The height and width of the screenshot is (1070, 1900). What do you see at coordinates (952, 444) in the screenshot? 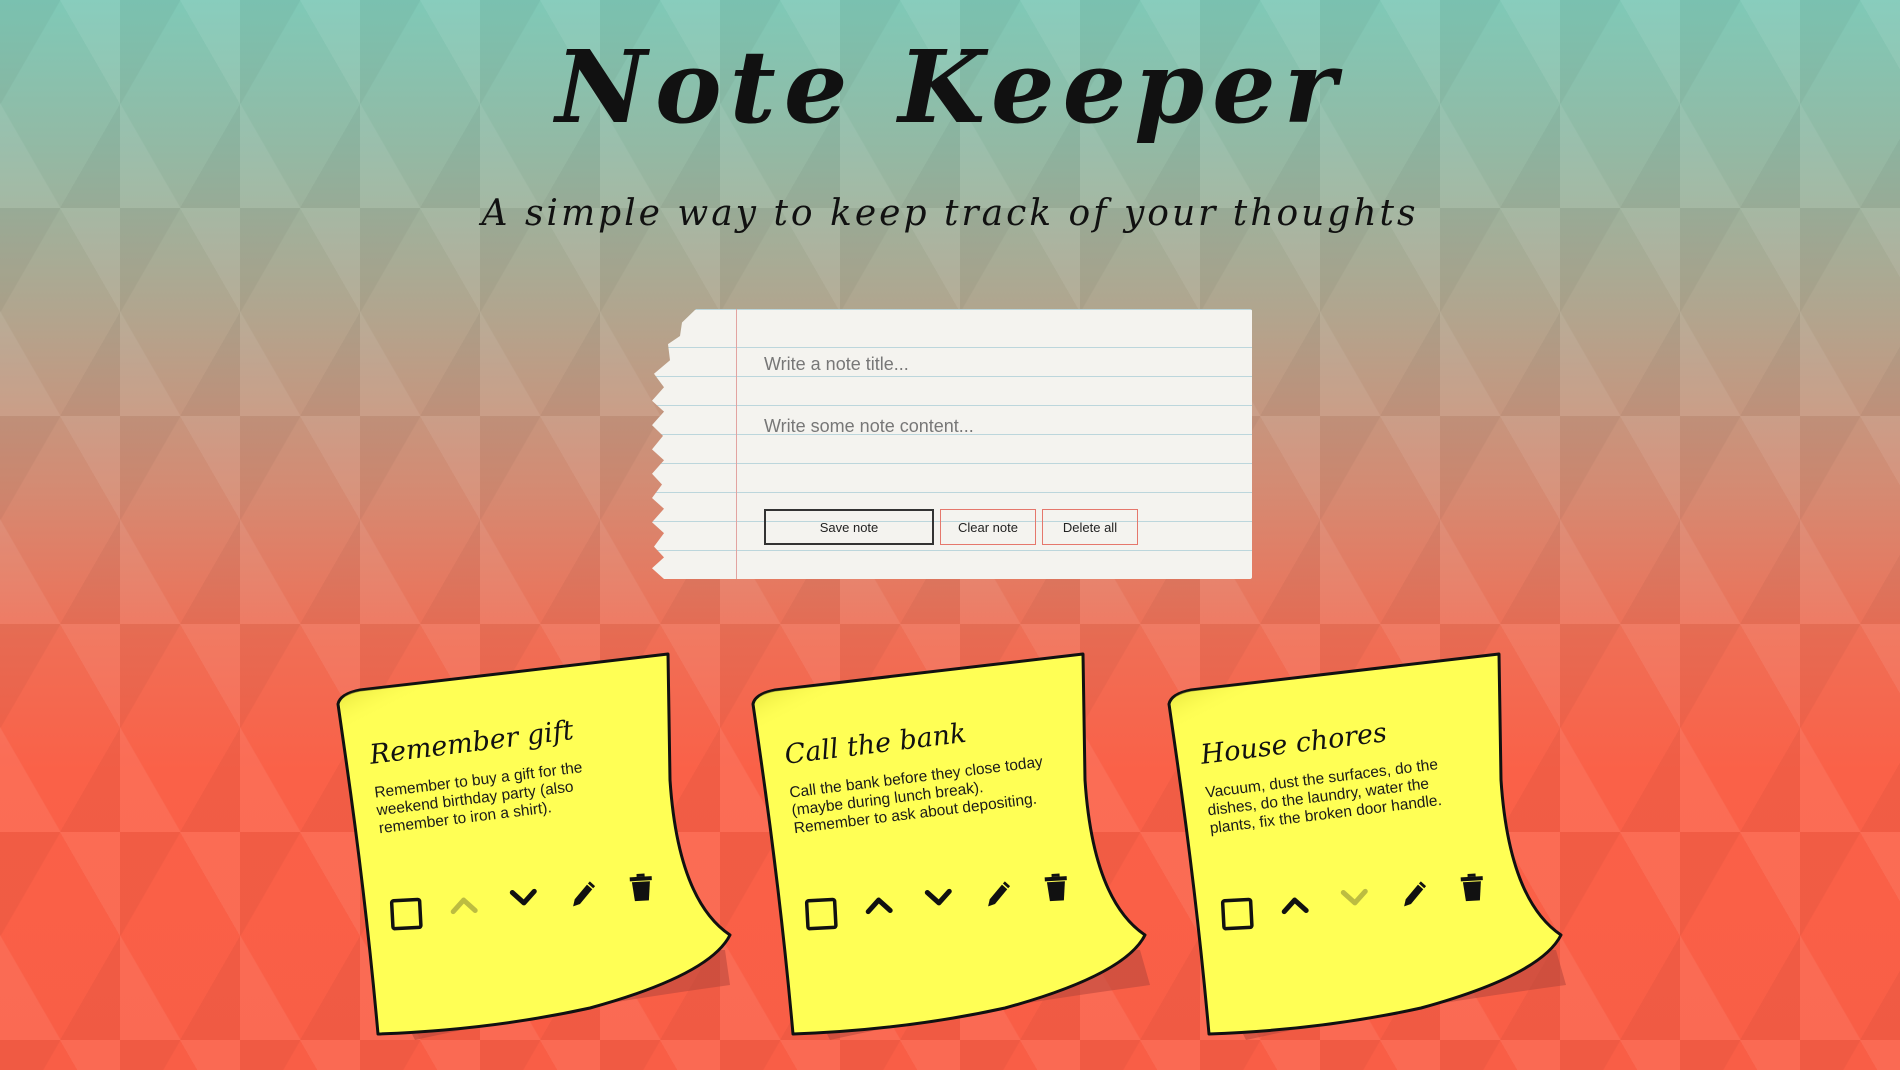
I see `note-form: Save note Clear note Delete all` at bounding box center [952, 444].